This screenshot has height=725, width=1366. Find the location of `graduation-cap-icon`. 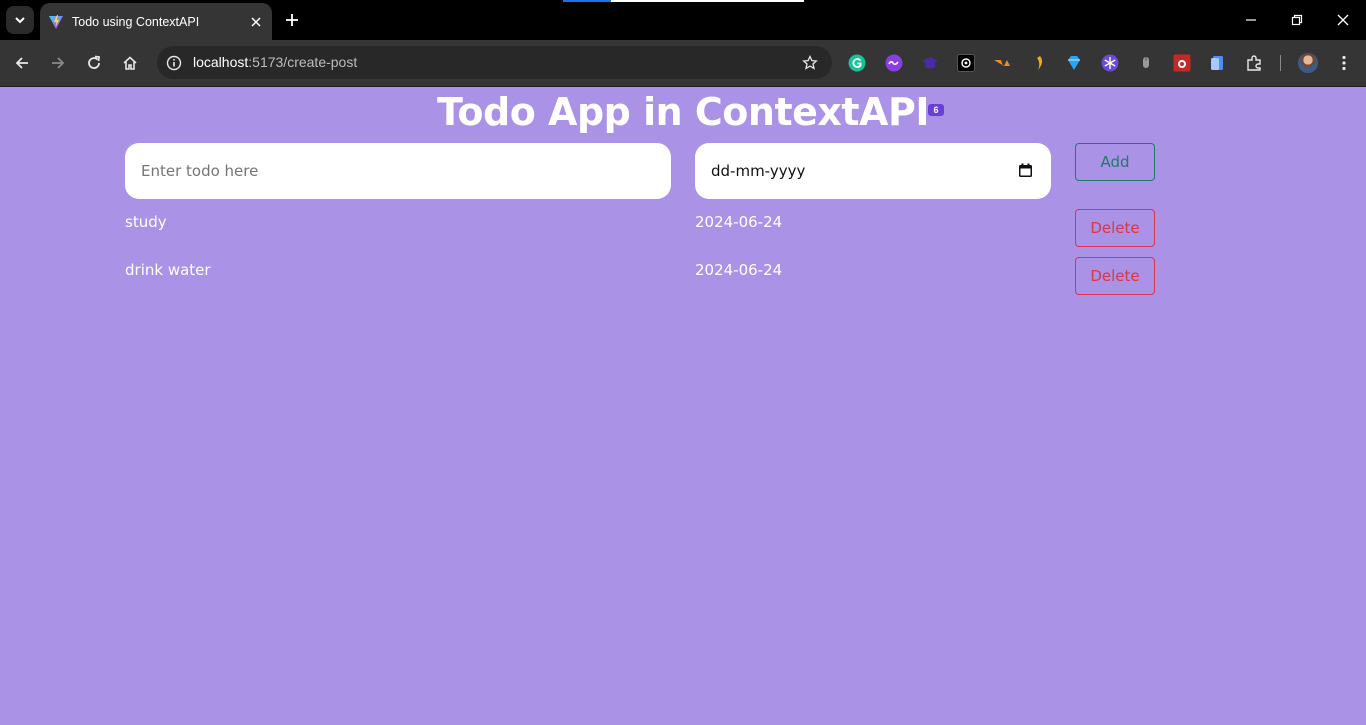

graduation-cap-icon is located at coordinates (930, 63).